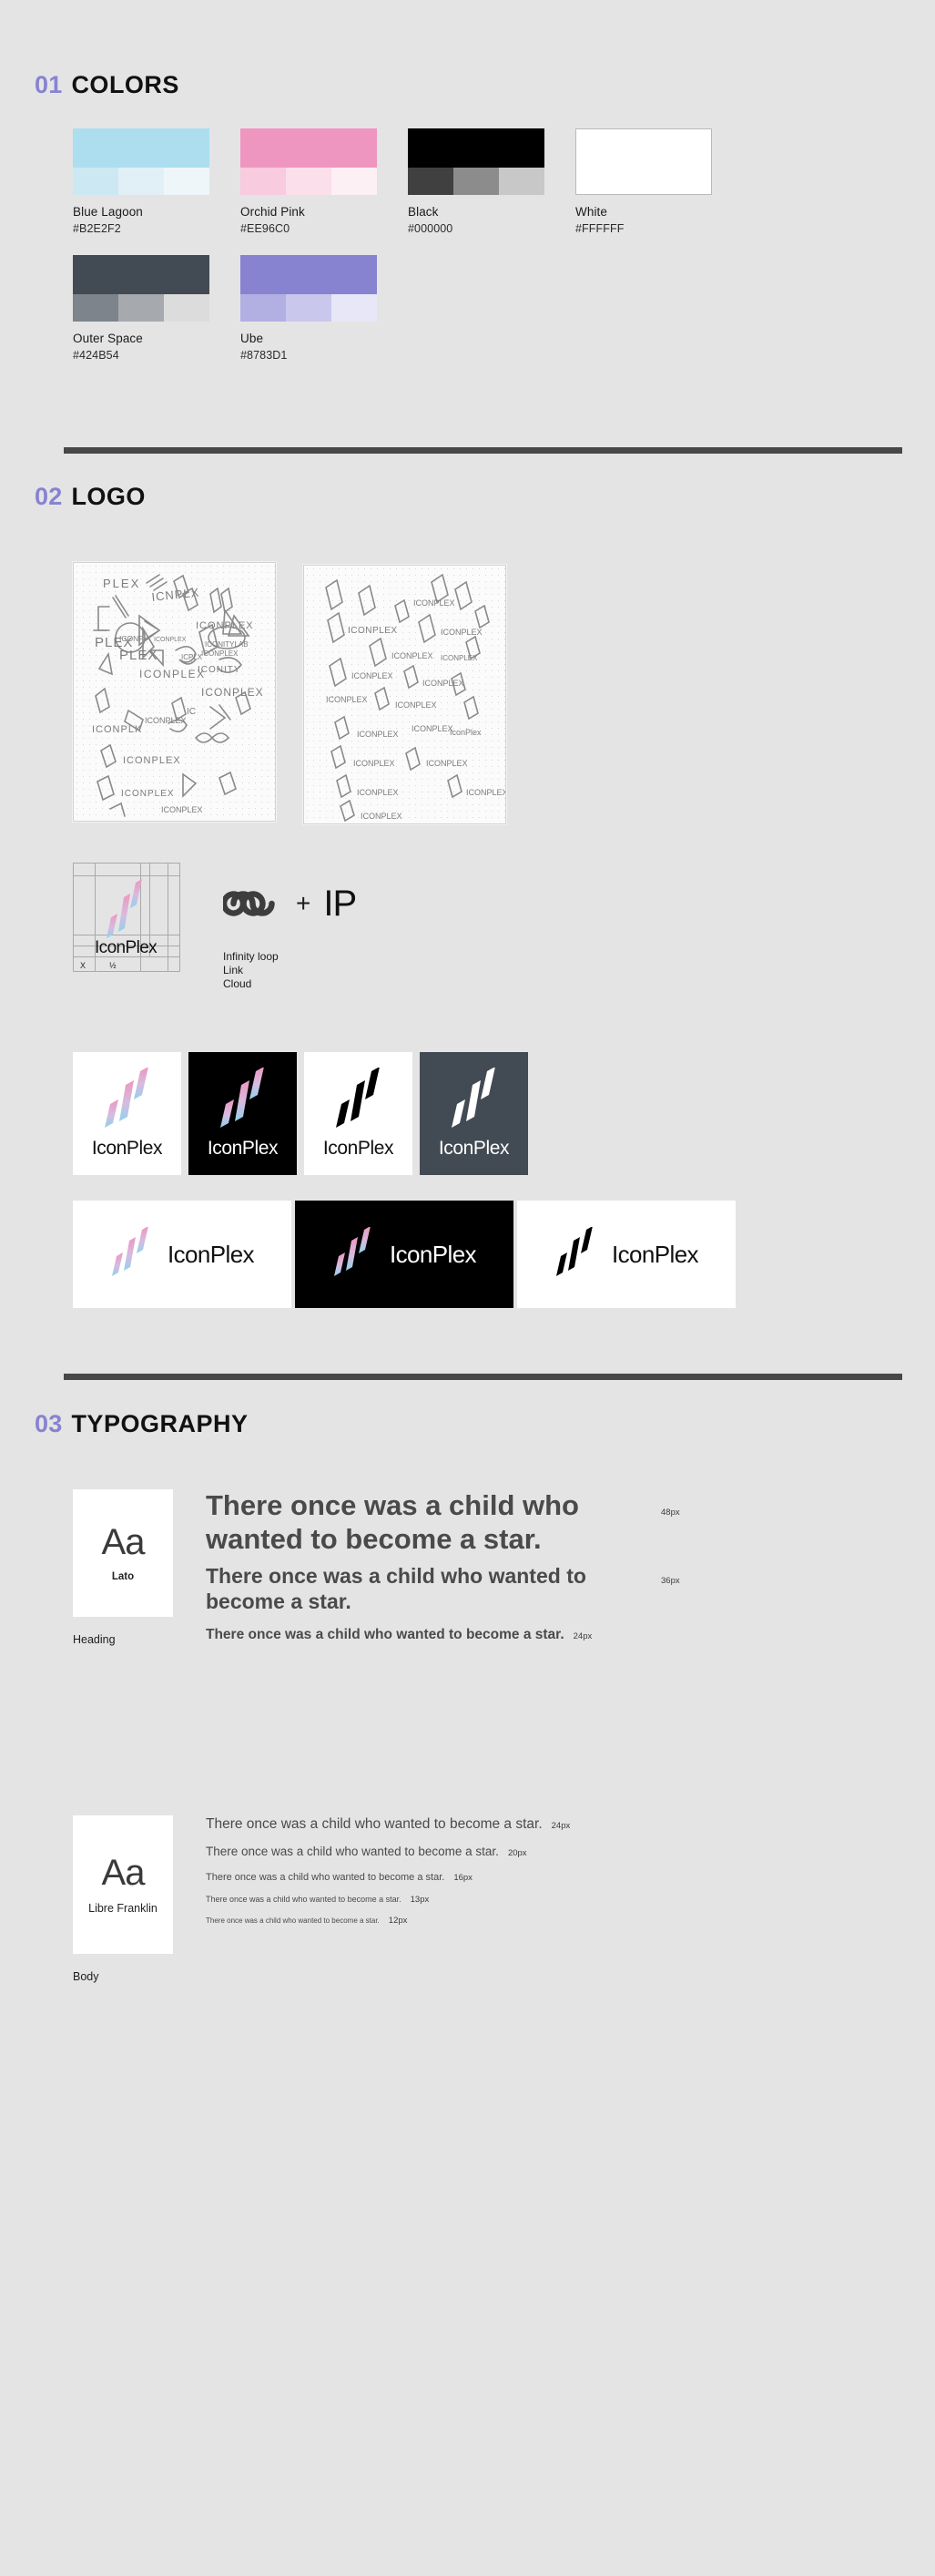 This screenshot has height=2576, width=935. I want to click on body-typeface-card-wrap: Aa Libre Franklin Body, so click(123, 1899).